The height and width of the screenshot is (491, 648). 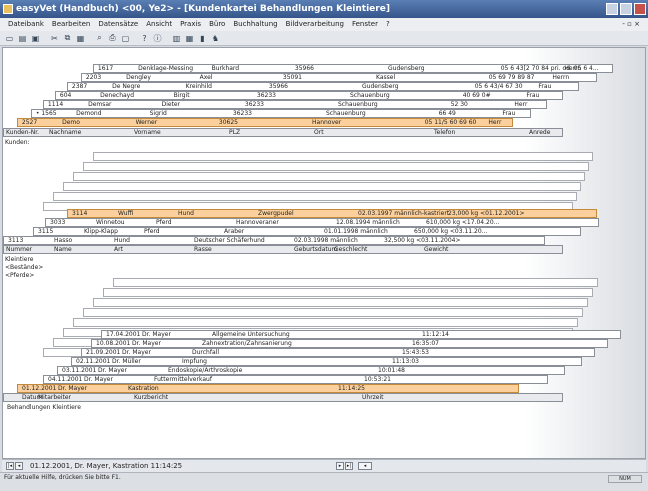 I want to click on cell: 02.03.1997 männlich-kastriert, so click(x=404, y=213).